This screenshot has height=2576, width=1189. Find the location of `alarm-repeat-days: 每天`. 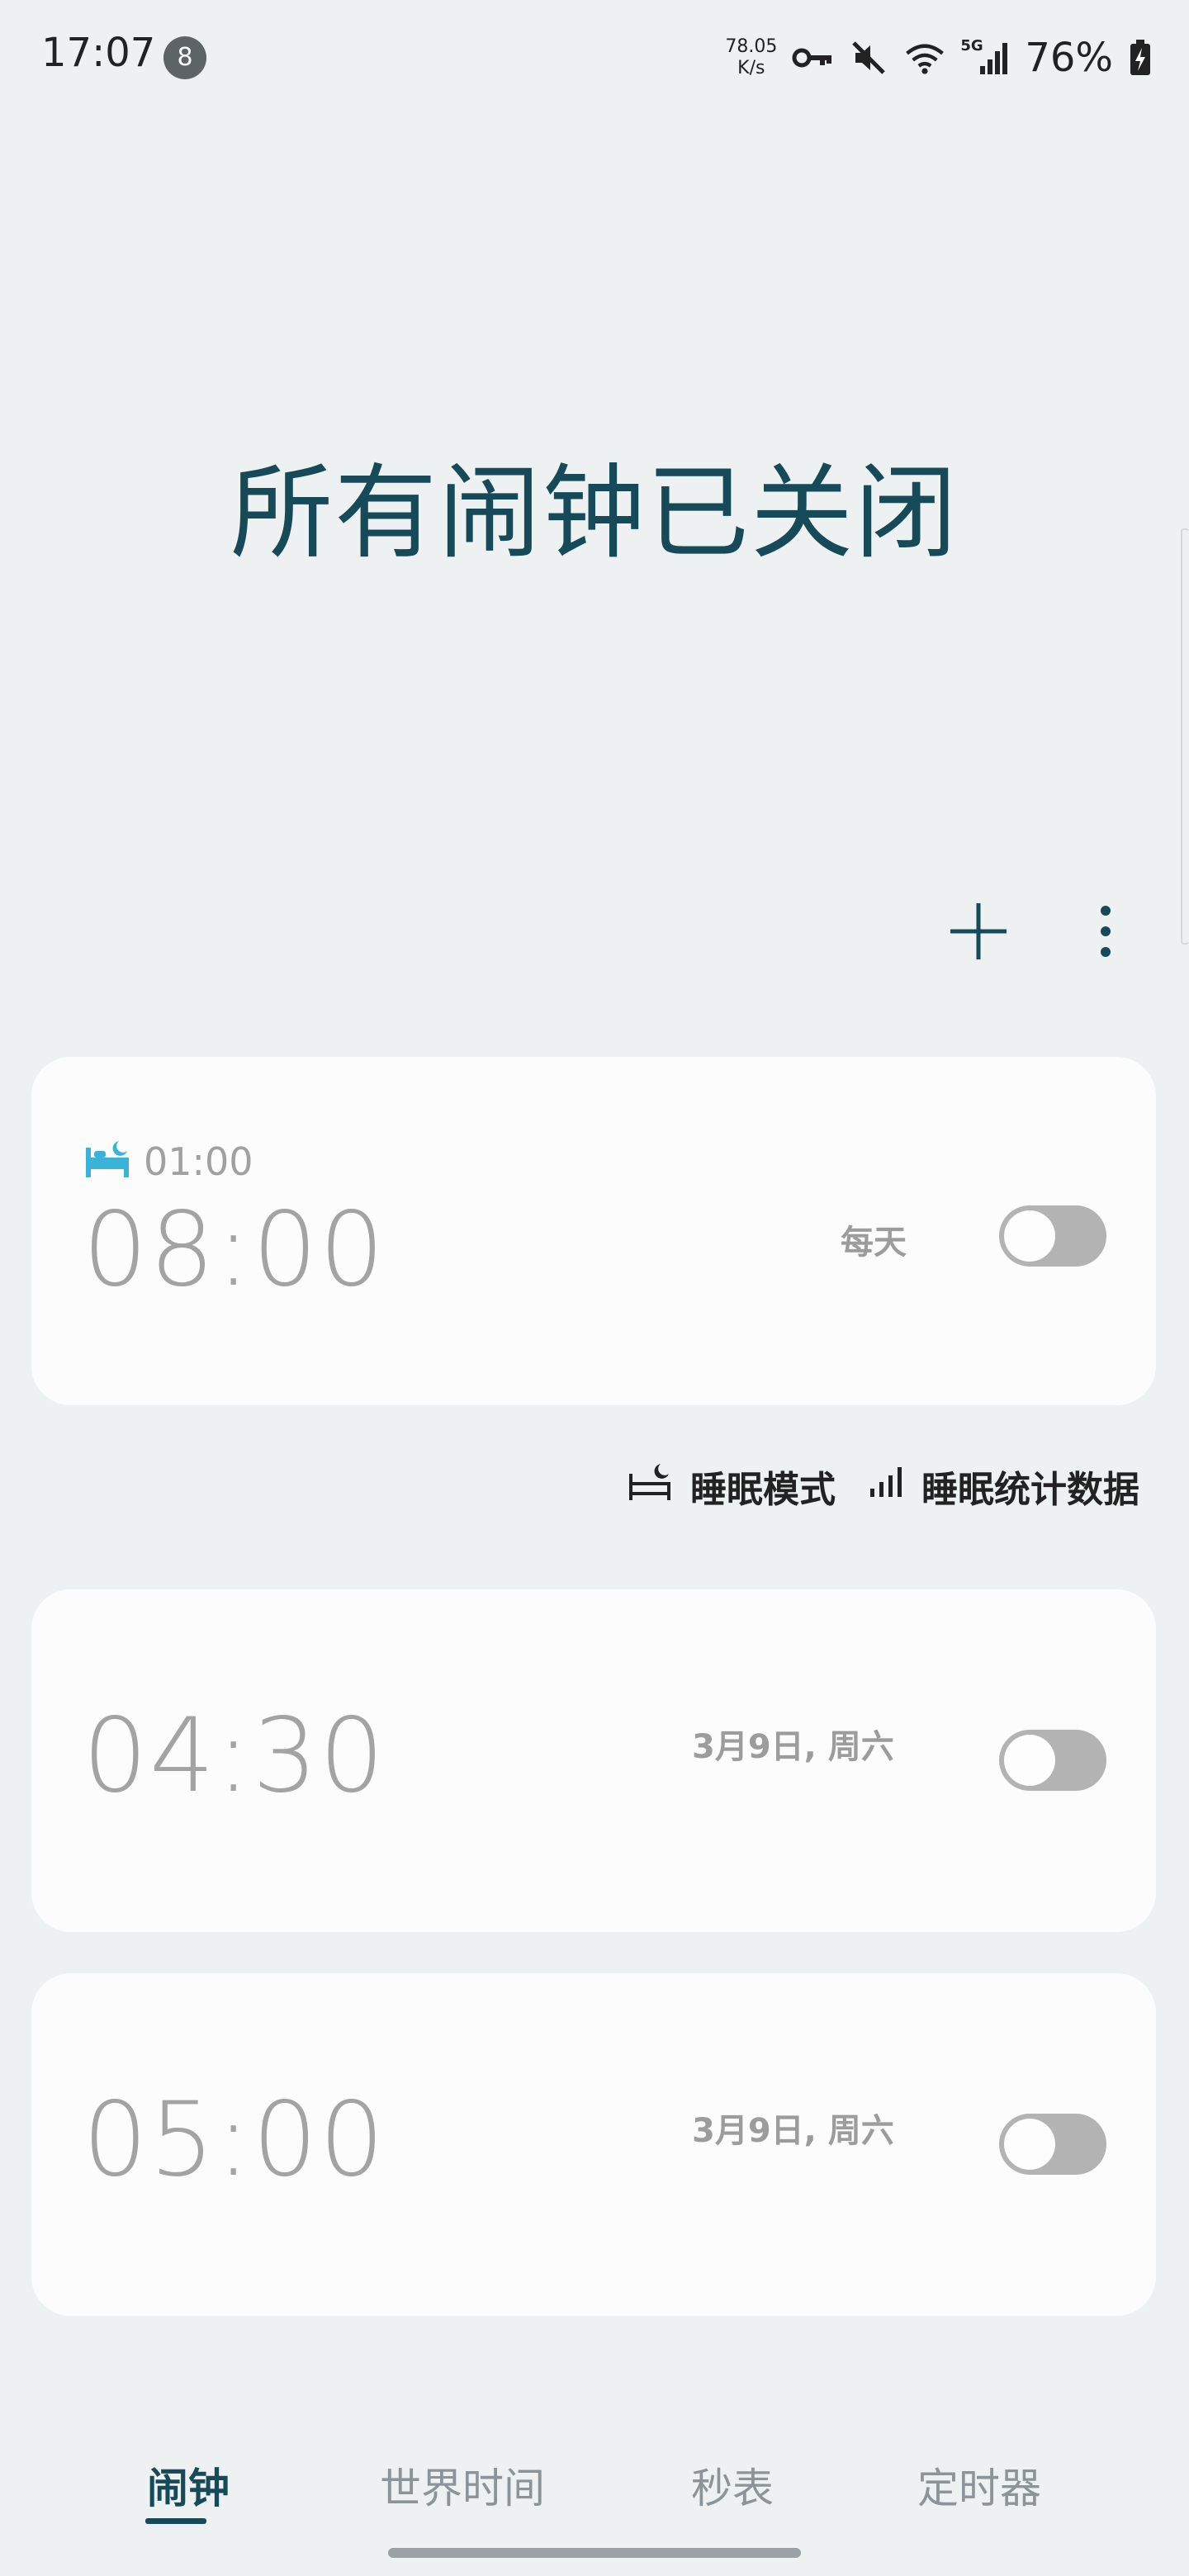

alarm-repeat-days: 每天 is located at coordinates (874, 1243).